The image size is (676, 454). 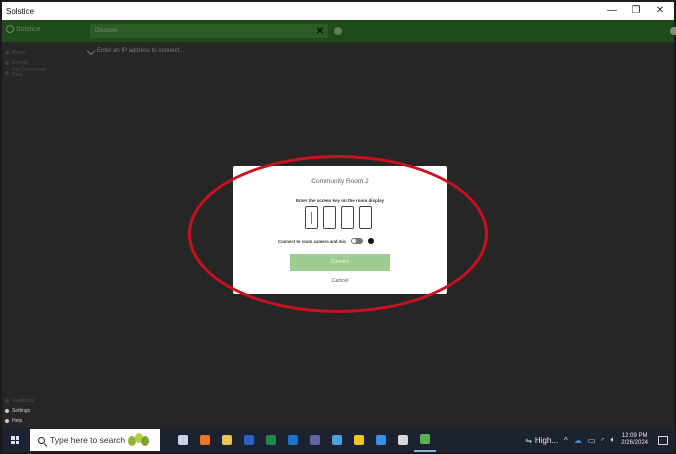 I want to click on camera-mic-toggle, so click(x=357, y=241).